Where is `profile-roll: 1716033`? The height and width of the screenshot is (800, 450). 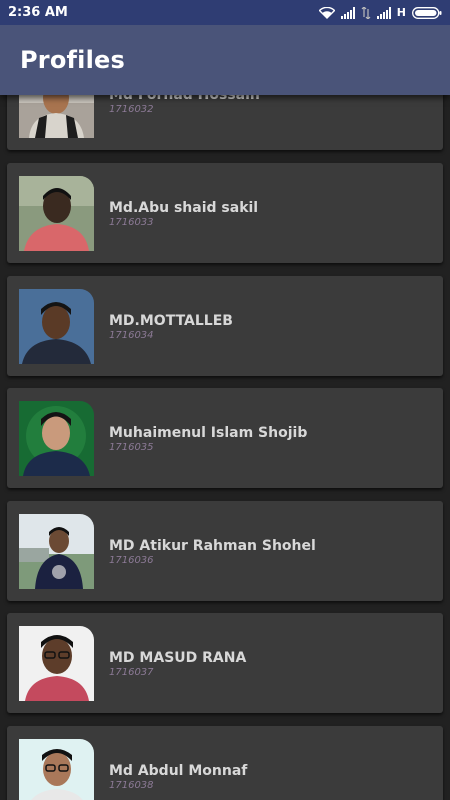 profile-roll: 1716033 is located at coordinates (131, 222).